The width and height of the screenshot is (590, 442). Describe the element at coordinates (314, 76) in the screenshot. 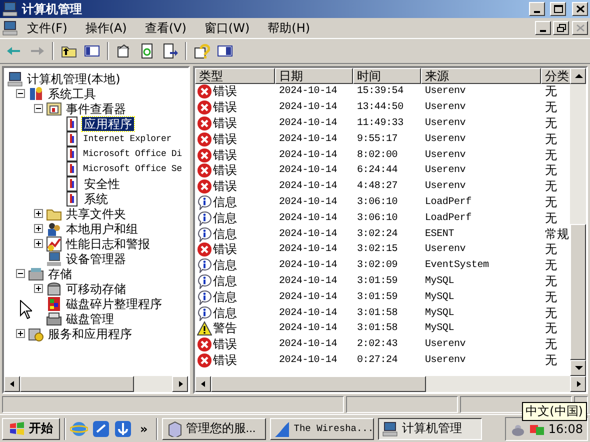

I see `column-header: 日期` at that location.